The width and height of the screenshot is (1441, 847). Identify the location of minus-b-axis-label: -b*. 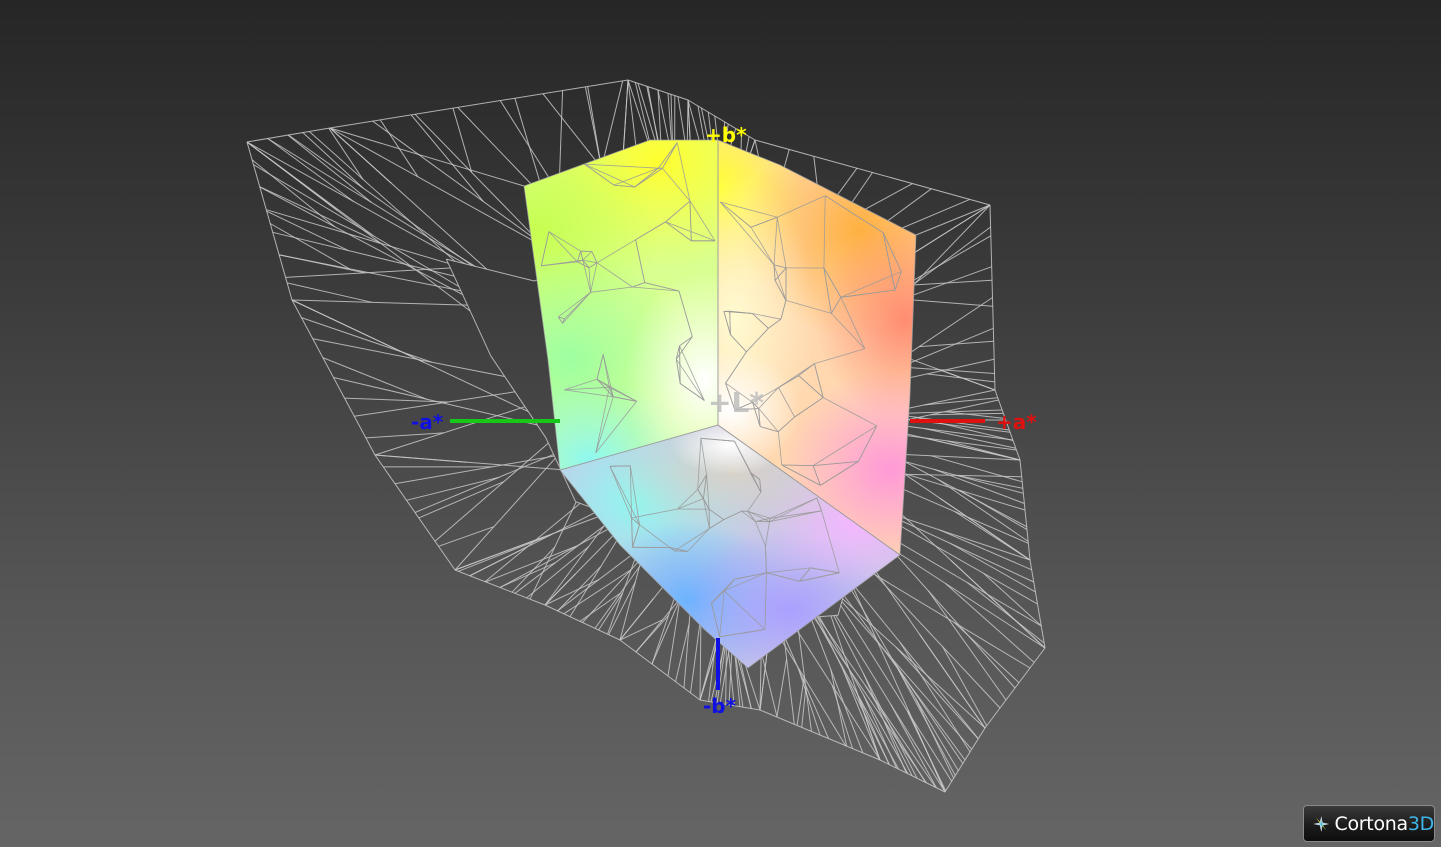
(720, 706).